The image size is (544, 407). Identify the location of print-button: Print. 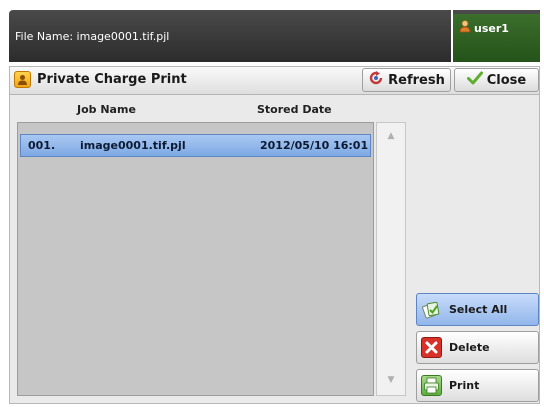
(477, 385).